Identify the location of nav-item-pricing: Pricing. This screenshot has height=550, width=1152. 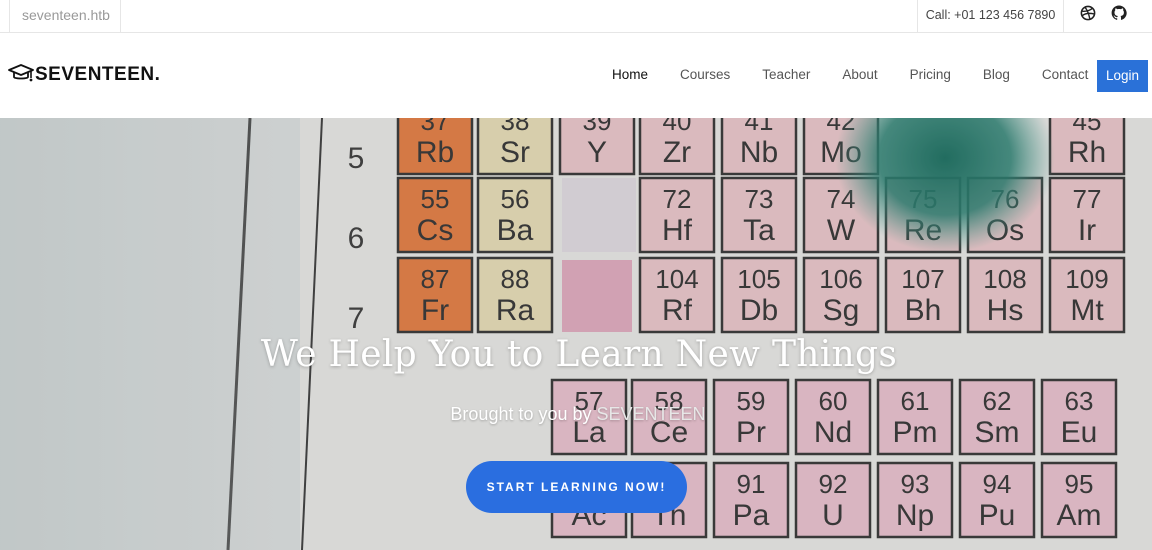
(930, 74).